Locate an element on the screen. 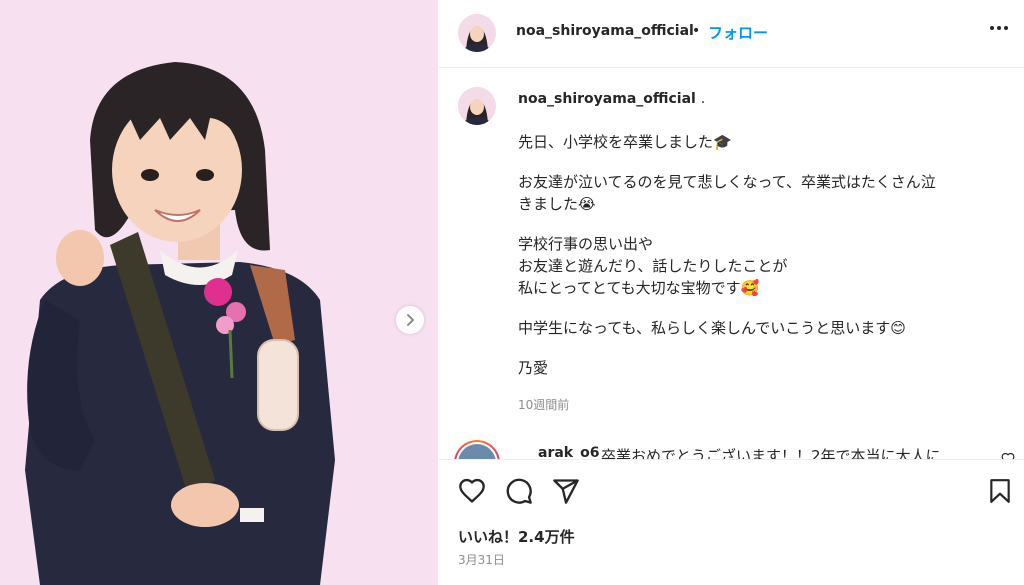  share-button is located at coordinates (566, 493).